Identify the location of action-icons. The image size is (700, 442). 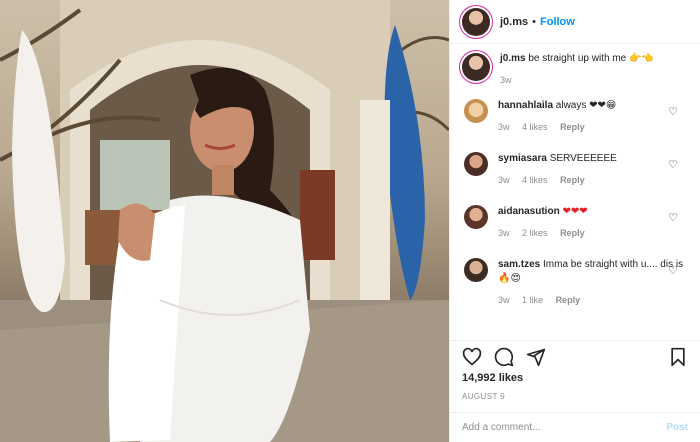
(575, 357).